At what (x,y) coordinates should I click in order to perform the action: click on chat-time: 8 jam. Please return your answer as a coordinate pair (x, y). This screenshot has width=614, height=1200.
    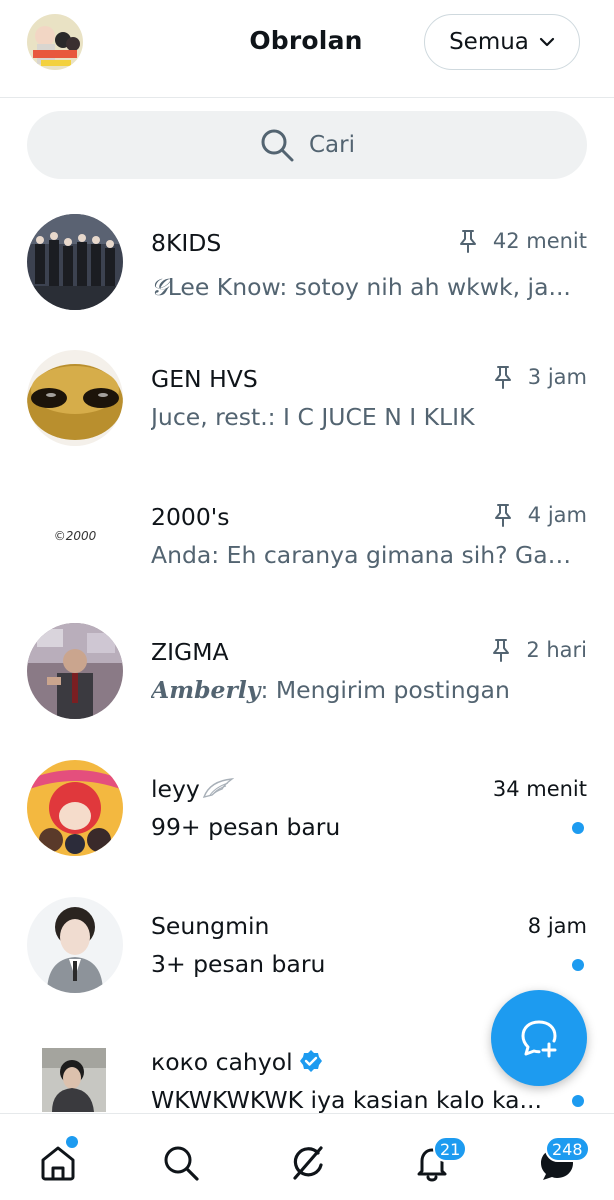
    Looking at the image, I should click on (557, 926).